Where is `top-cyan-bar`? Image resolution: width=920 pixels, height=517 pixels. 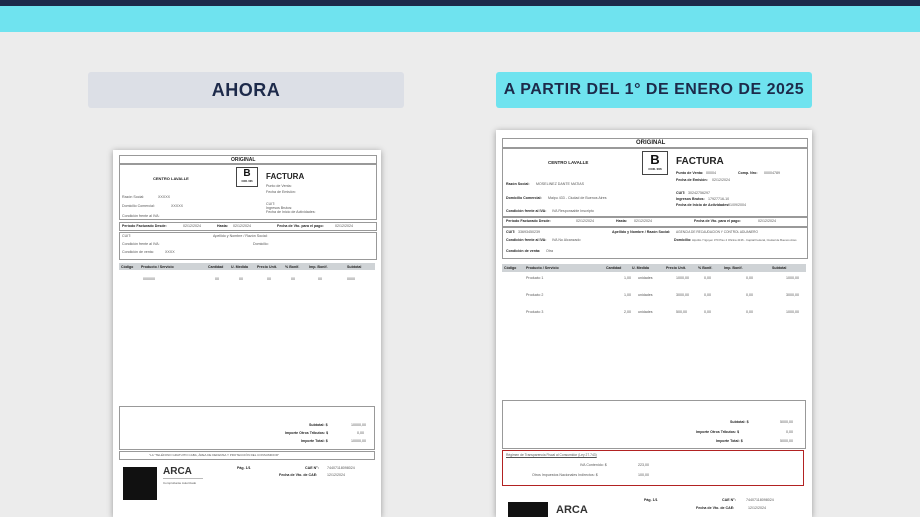
top-cyan-bar is located at coordinates (460, 19).